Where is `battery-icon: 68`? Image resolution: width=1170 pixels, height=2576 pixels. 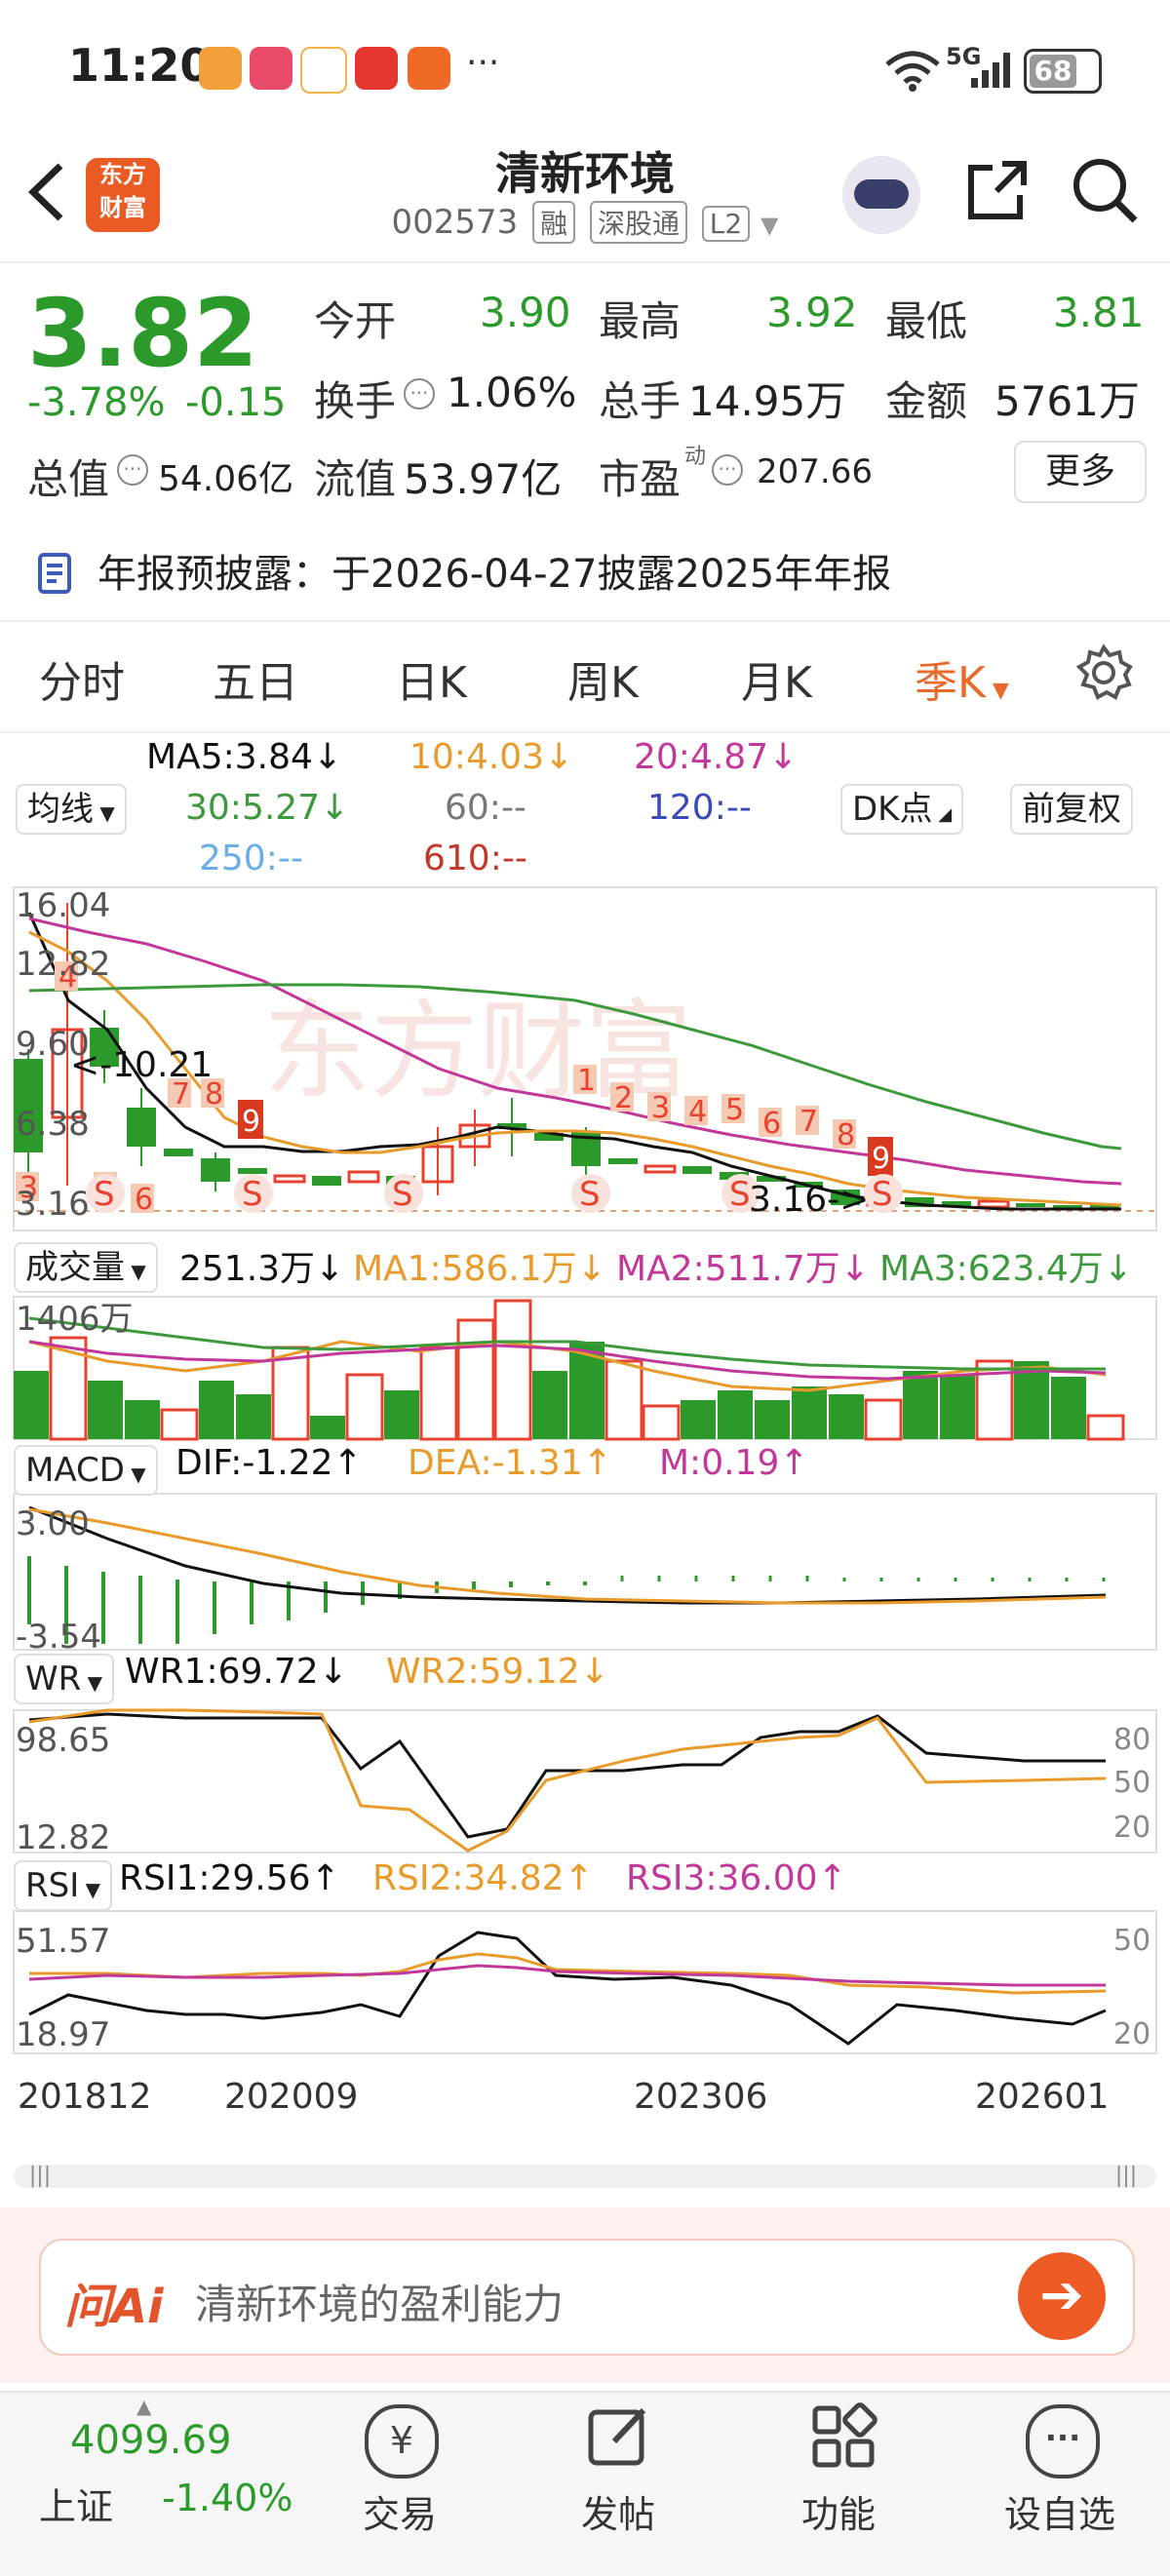 battery-icon: 68 is located at coordinates (1063, 71).